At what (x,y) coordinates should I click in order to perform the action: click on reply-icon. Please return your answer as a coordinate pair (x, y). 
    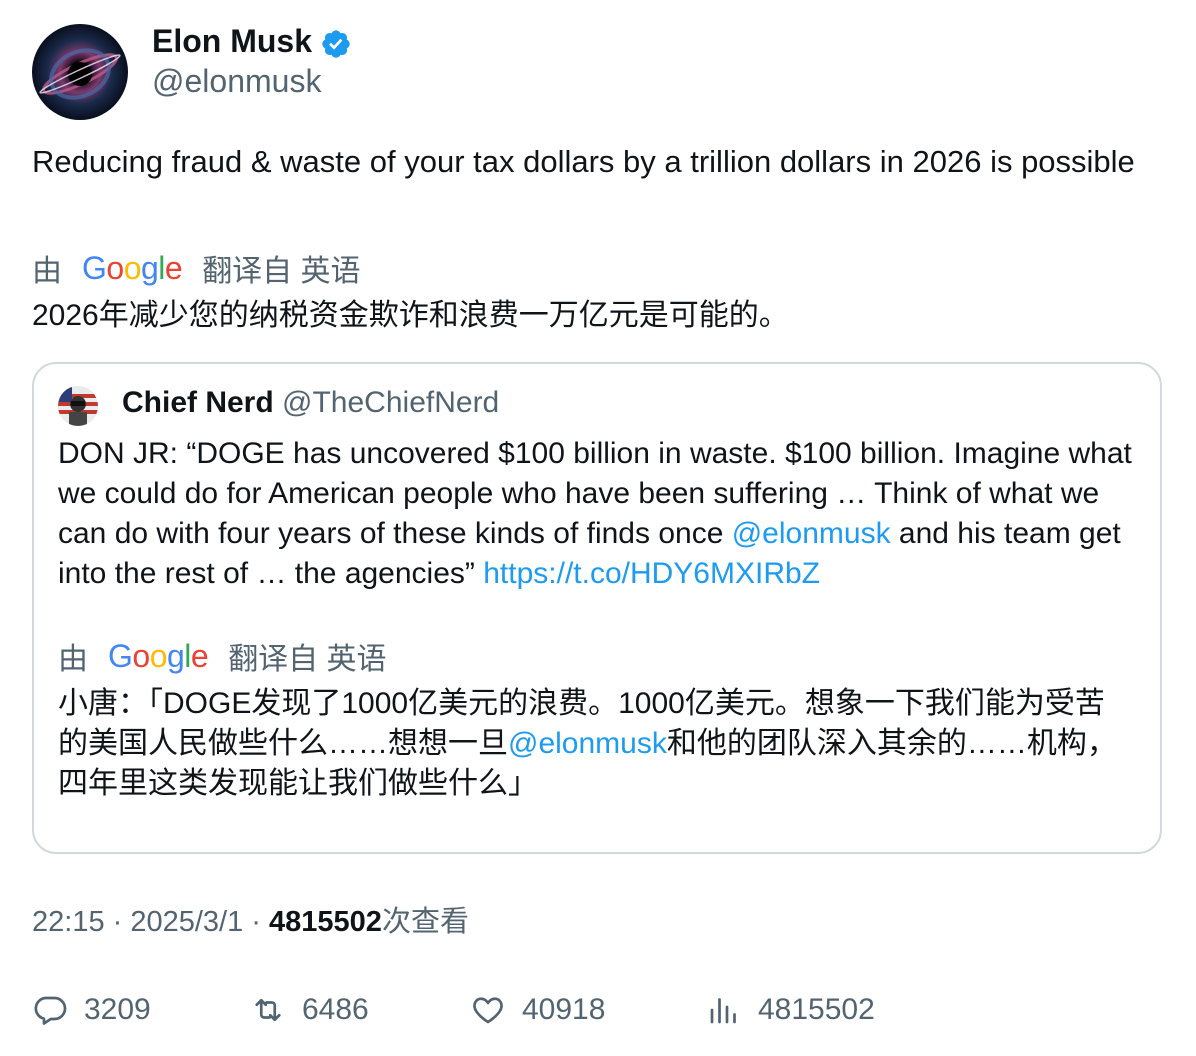
    Looking at the image, I should click on (50, 1010).